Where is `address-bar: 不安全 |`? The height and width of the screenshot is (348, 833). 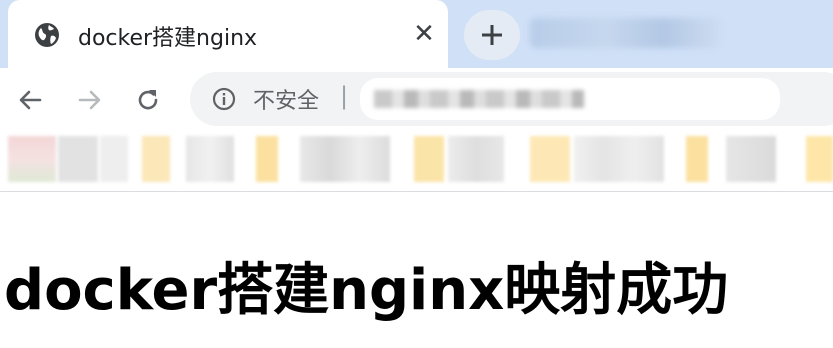
address-bar: 不安全 | is located at coordinates (511, 99).